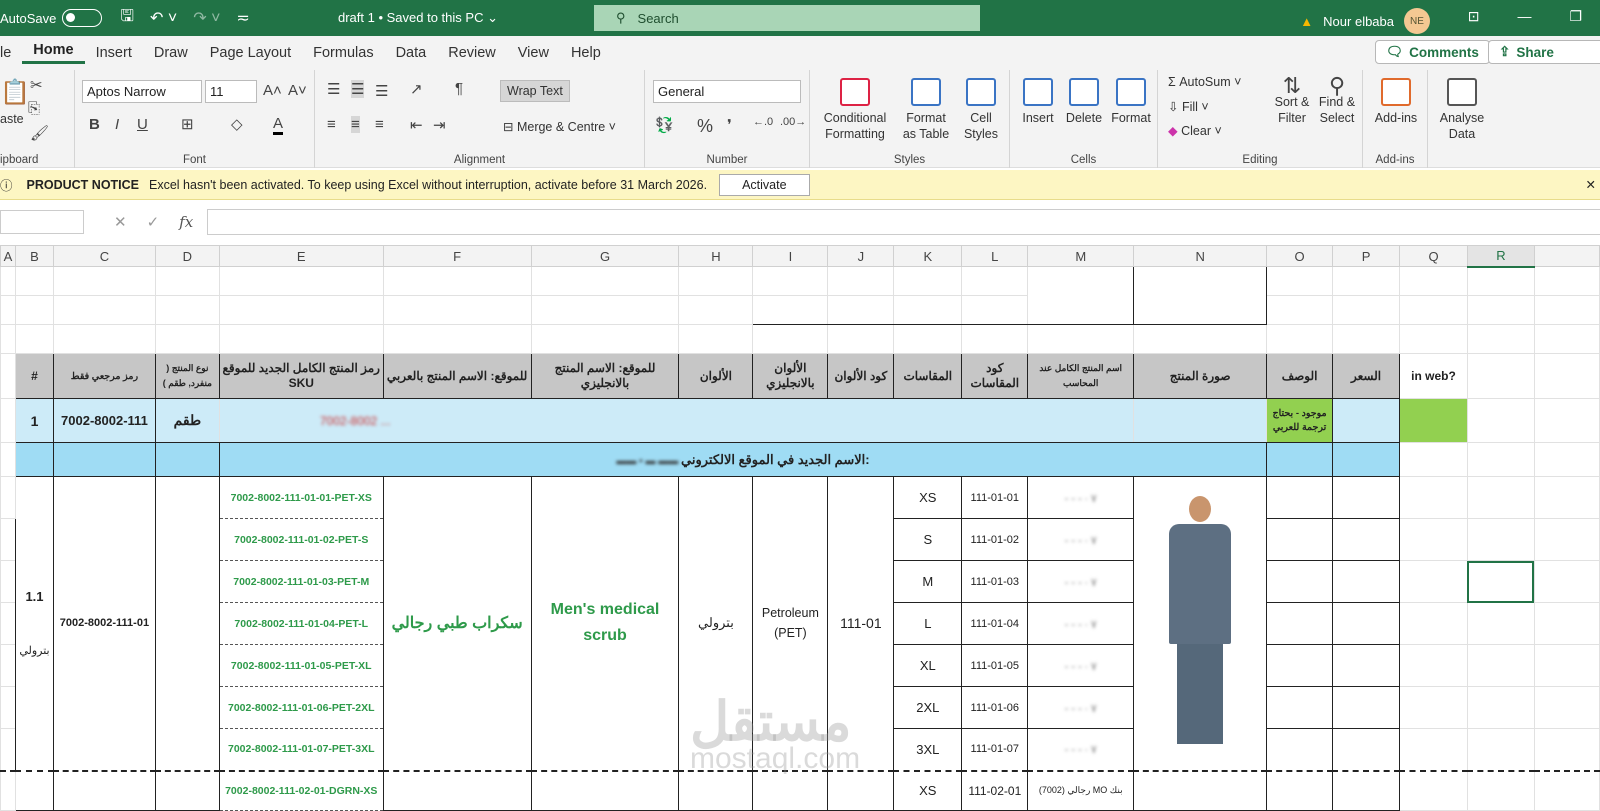 The height and width of the screenshot is (811, 1600). Describe the element at coordinates (472, 53) in the screenshot. I see `tab-review: Review` at that location.